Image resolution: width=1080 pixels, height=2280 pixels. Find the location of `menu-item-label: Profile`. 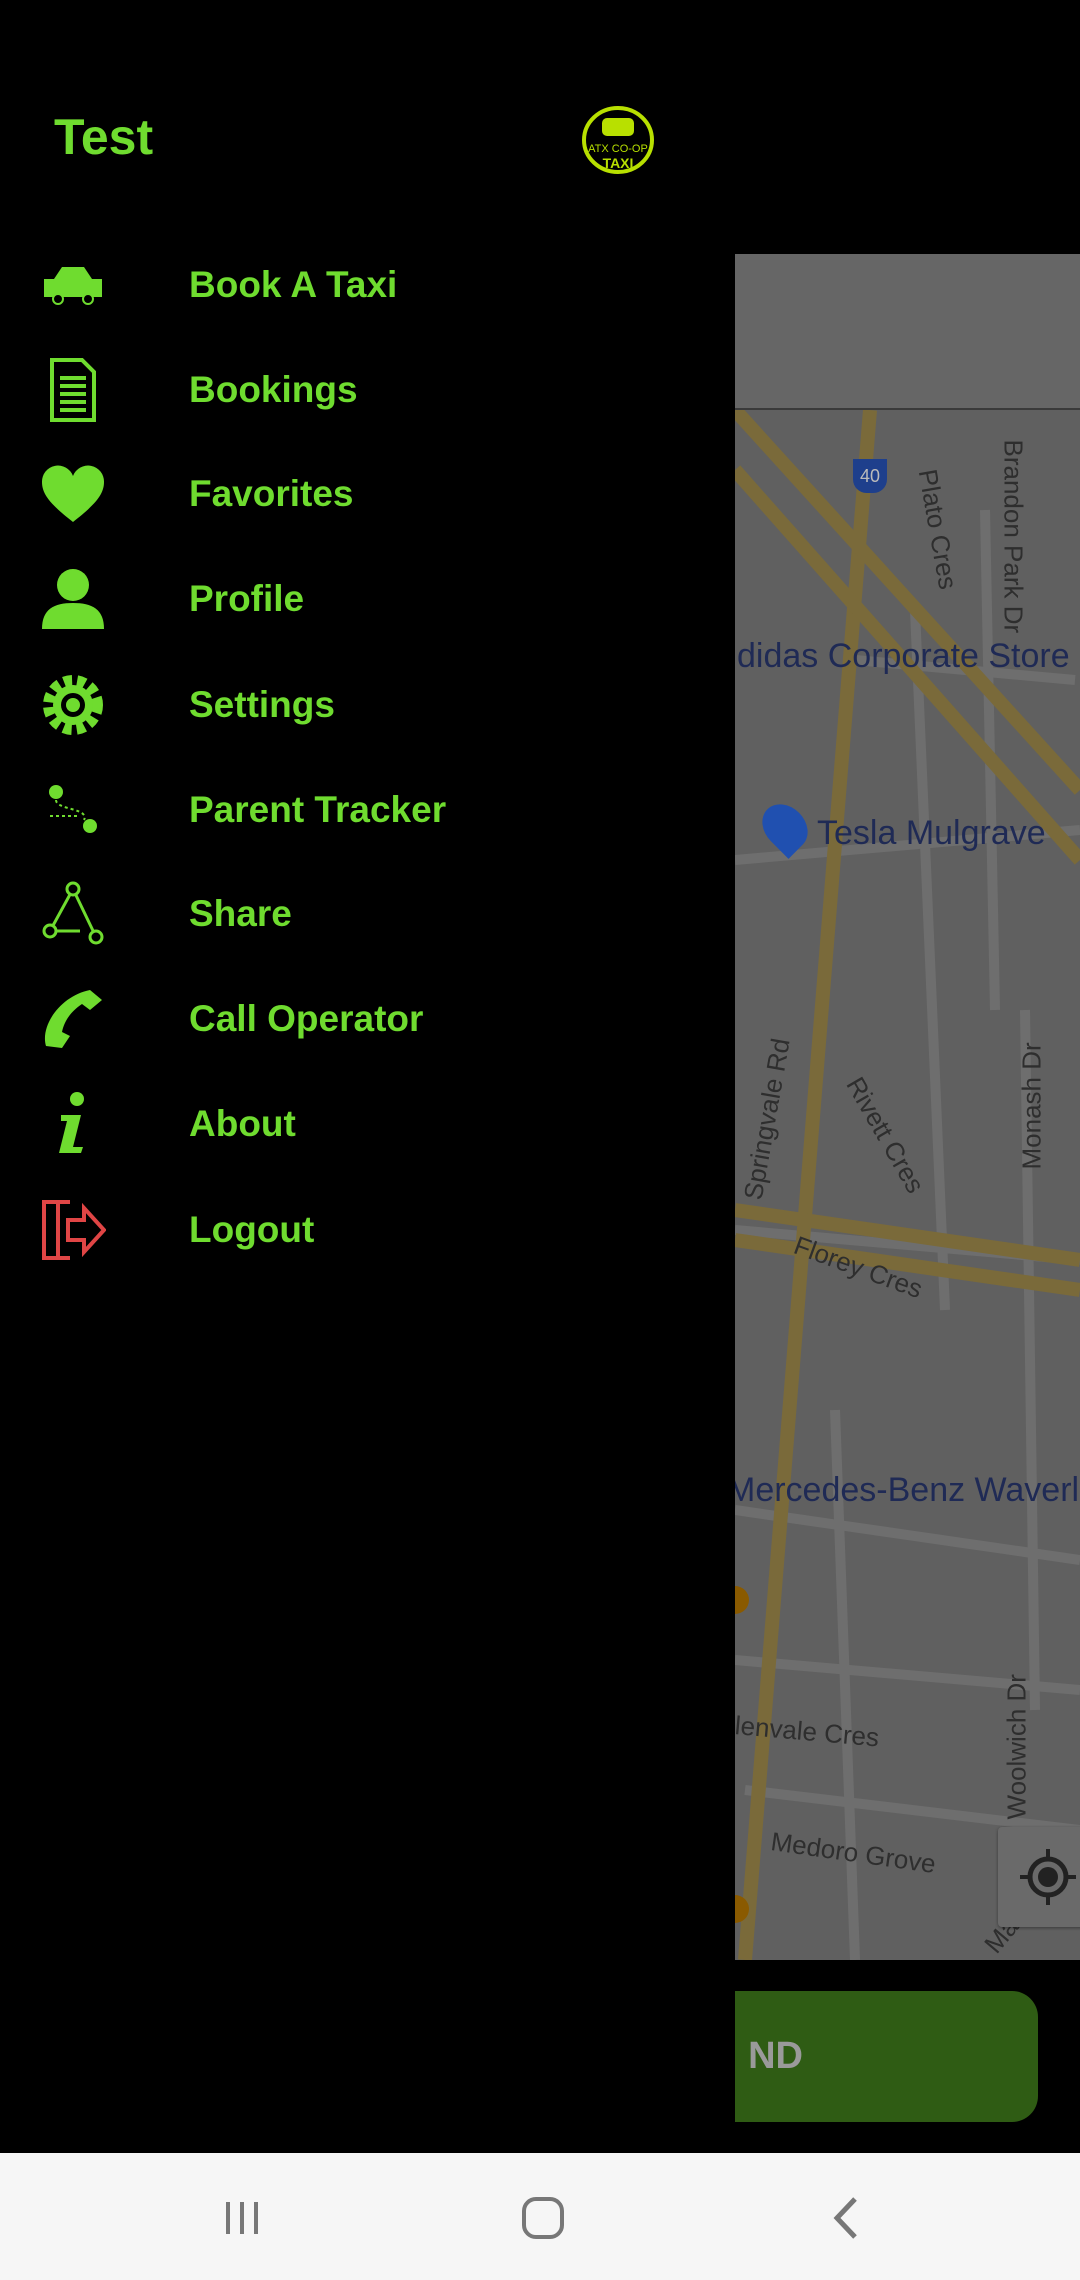

menu-item-label: Profile is located at coordinates (247, 598).